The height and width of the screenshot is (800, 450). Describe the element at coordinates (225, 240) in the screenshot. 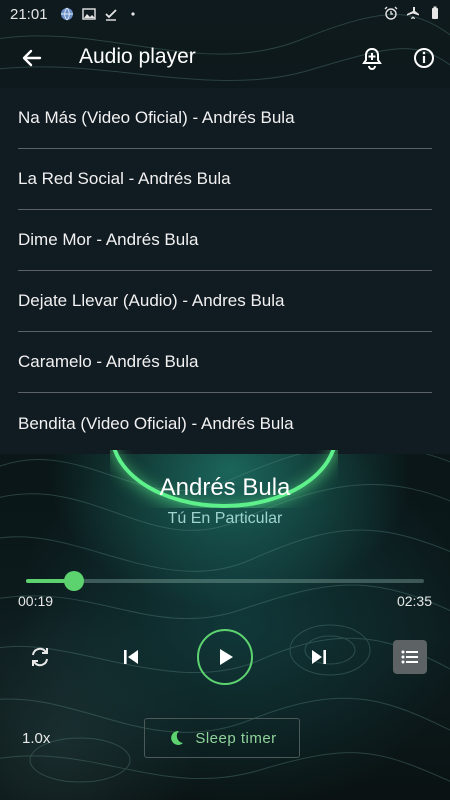

I see `playlist-item: Dime Mor - Andrés Bula` at that location.